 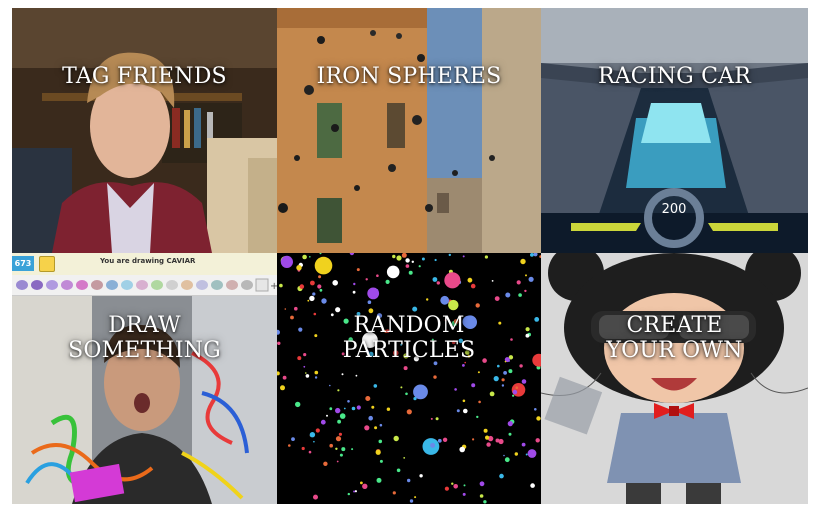 I want to click on tile-label: IRON SPHERES, so click(x=409, y=76).